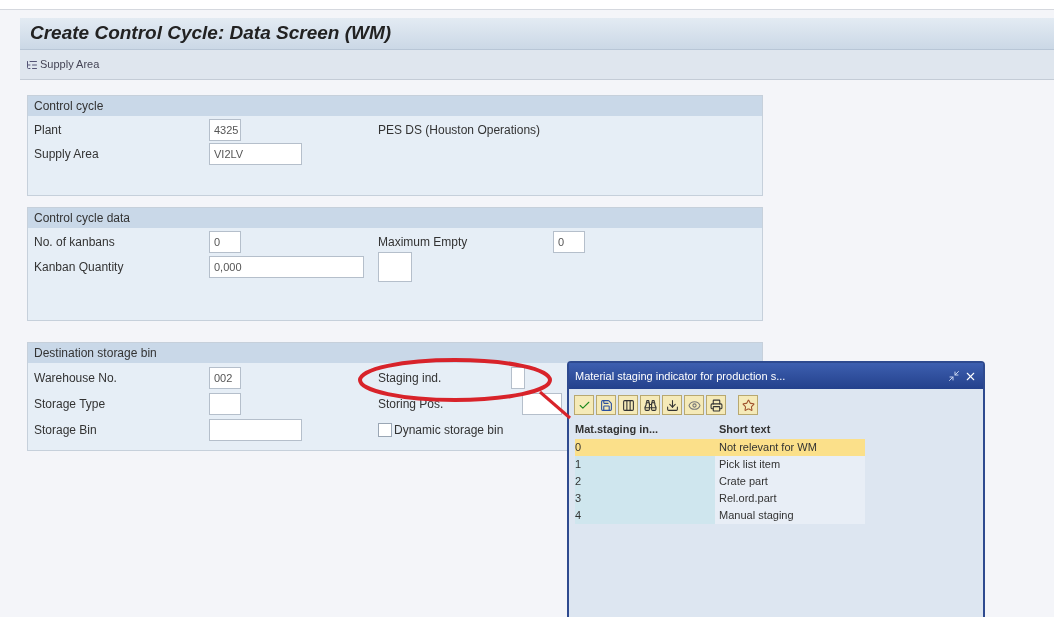  I want to click on check-button, so click(584, 405).